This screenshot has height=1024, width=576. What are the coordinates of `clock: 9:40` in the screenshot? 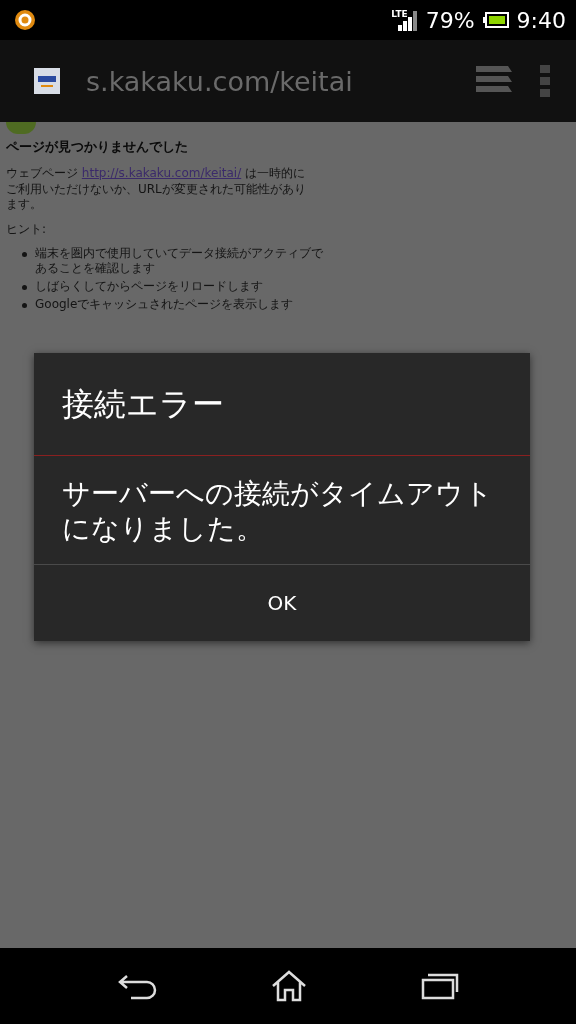 It's located at (541, 20).